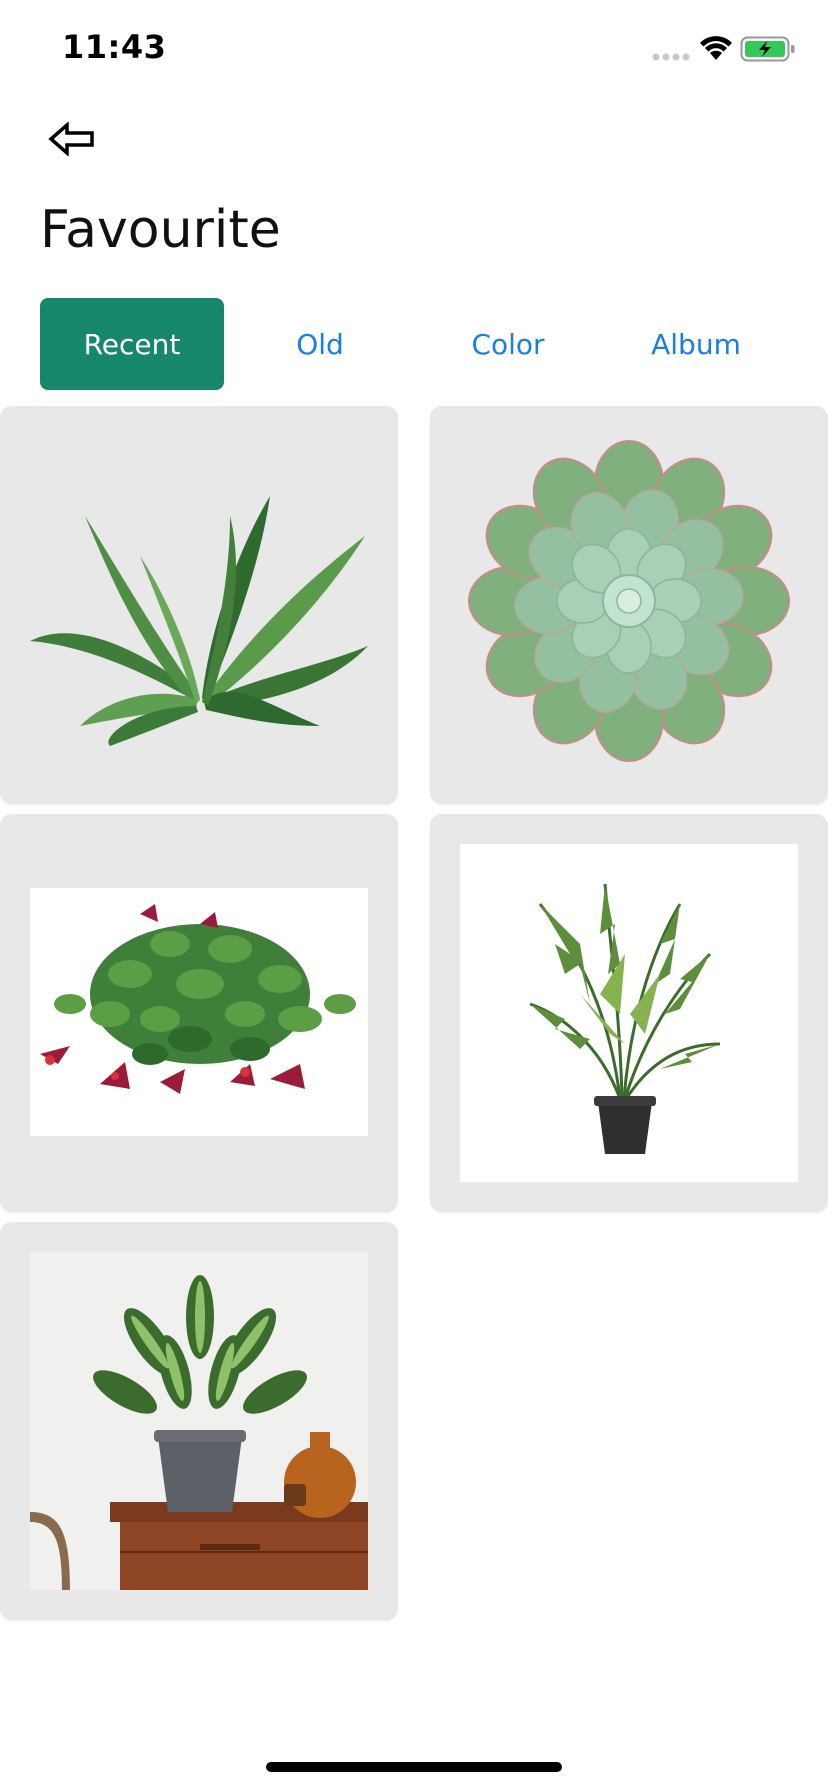  I want to click on back-button, so click(72, 139).